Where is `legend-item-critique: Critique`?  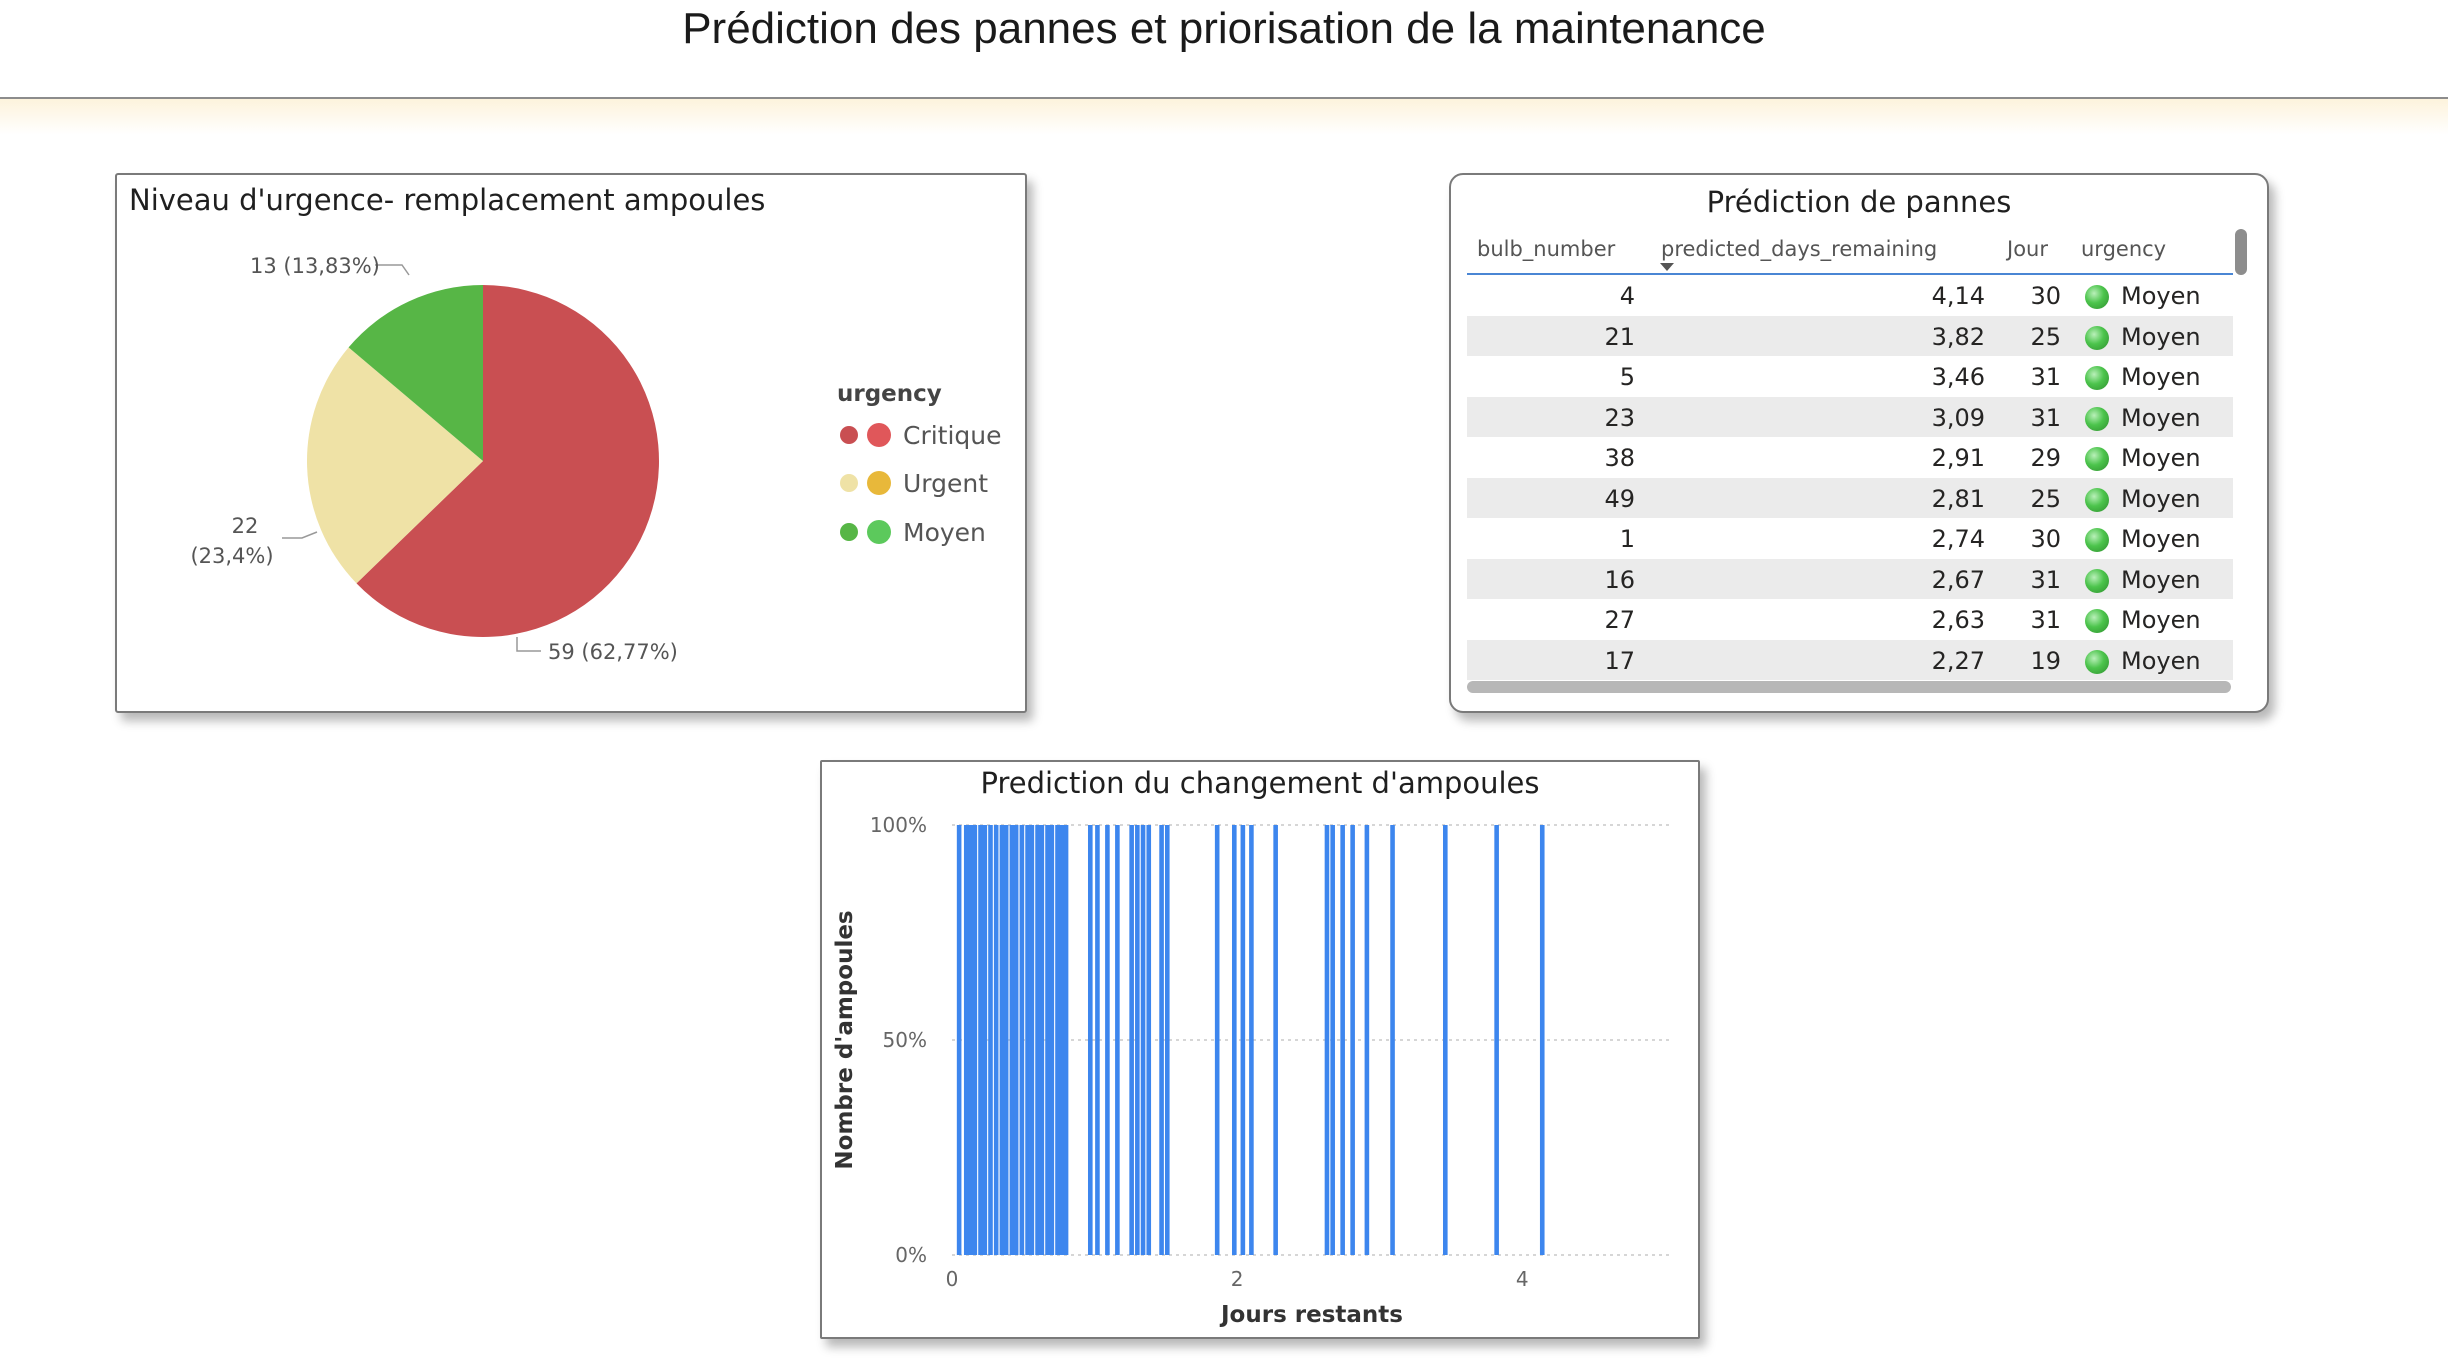
legend-item-critique: Critique is located at coordinates (921, 435).